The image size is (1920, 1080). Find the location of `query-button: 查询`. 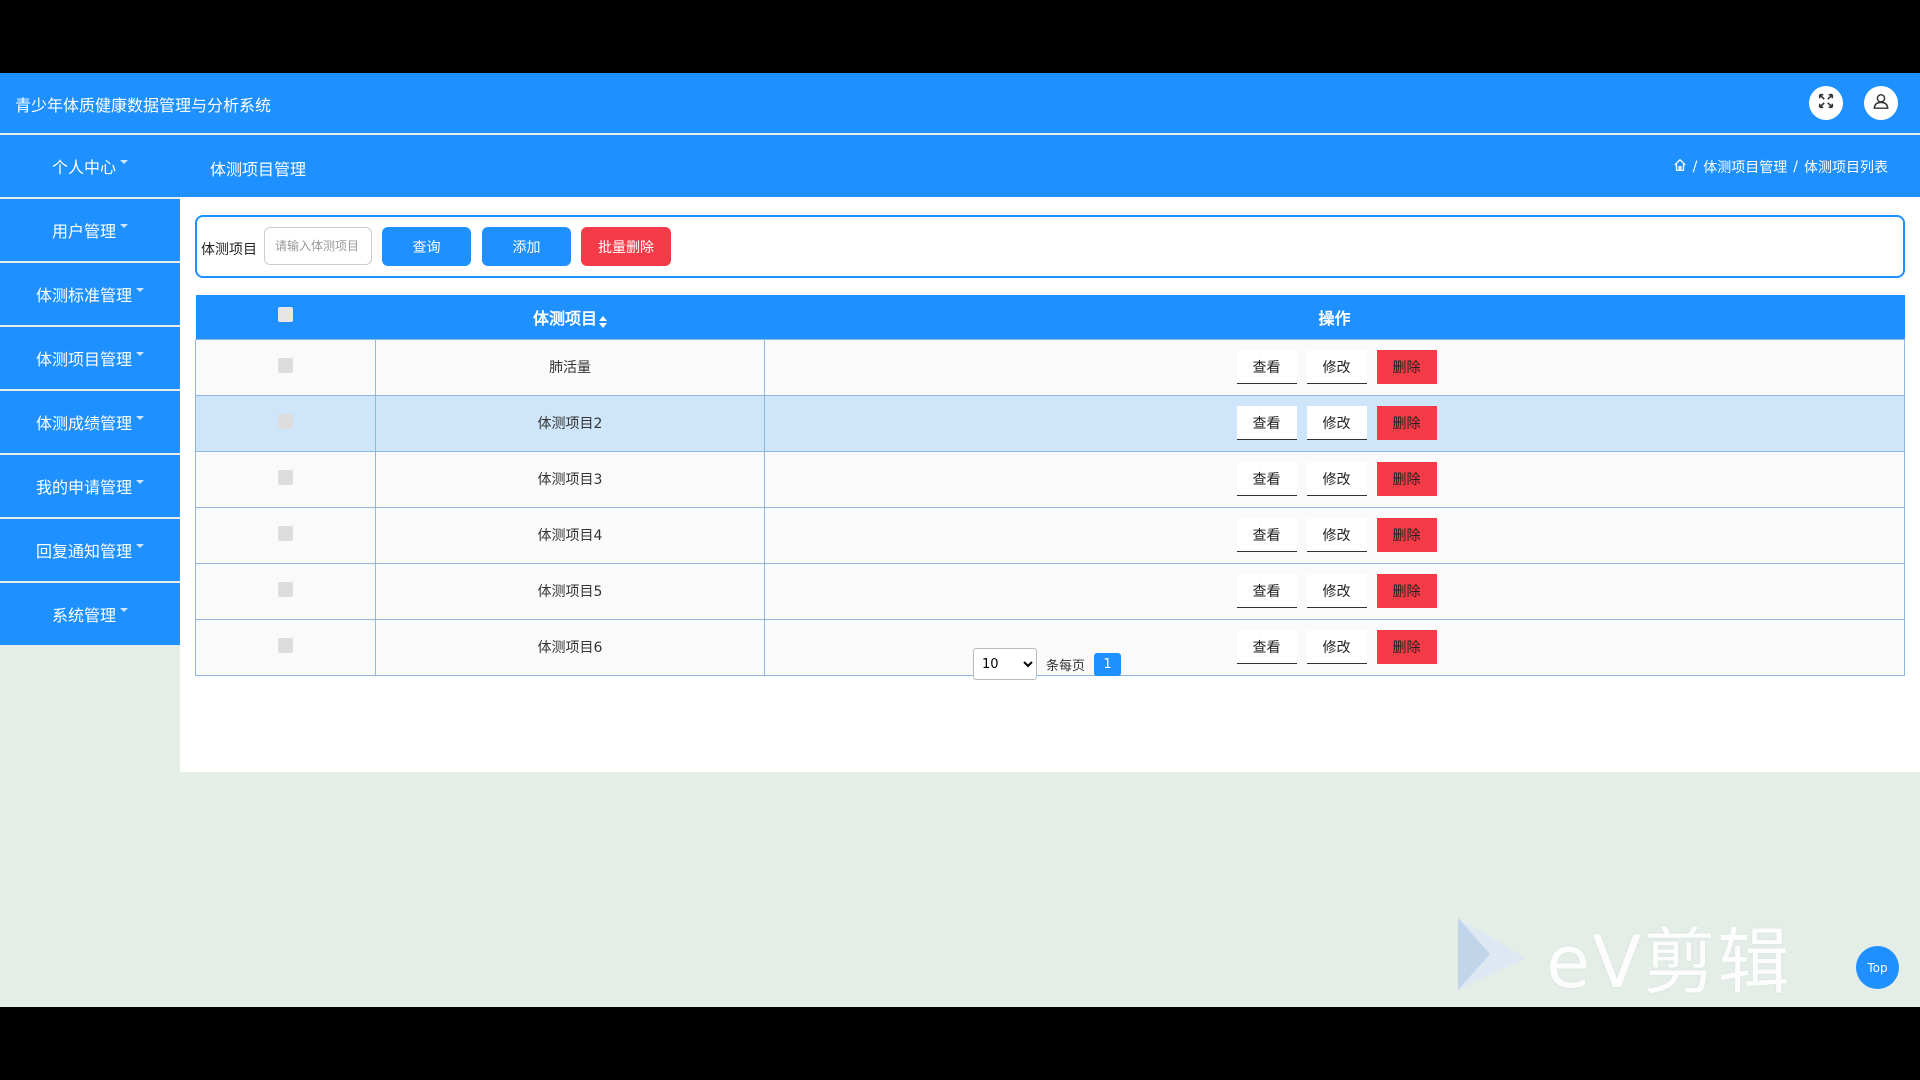

query-button: 查询 is located at coordinates (426, 246).